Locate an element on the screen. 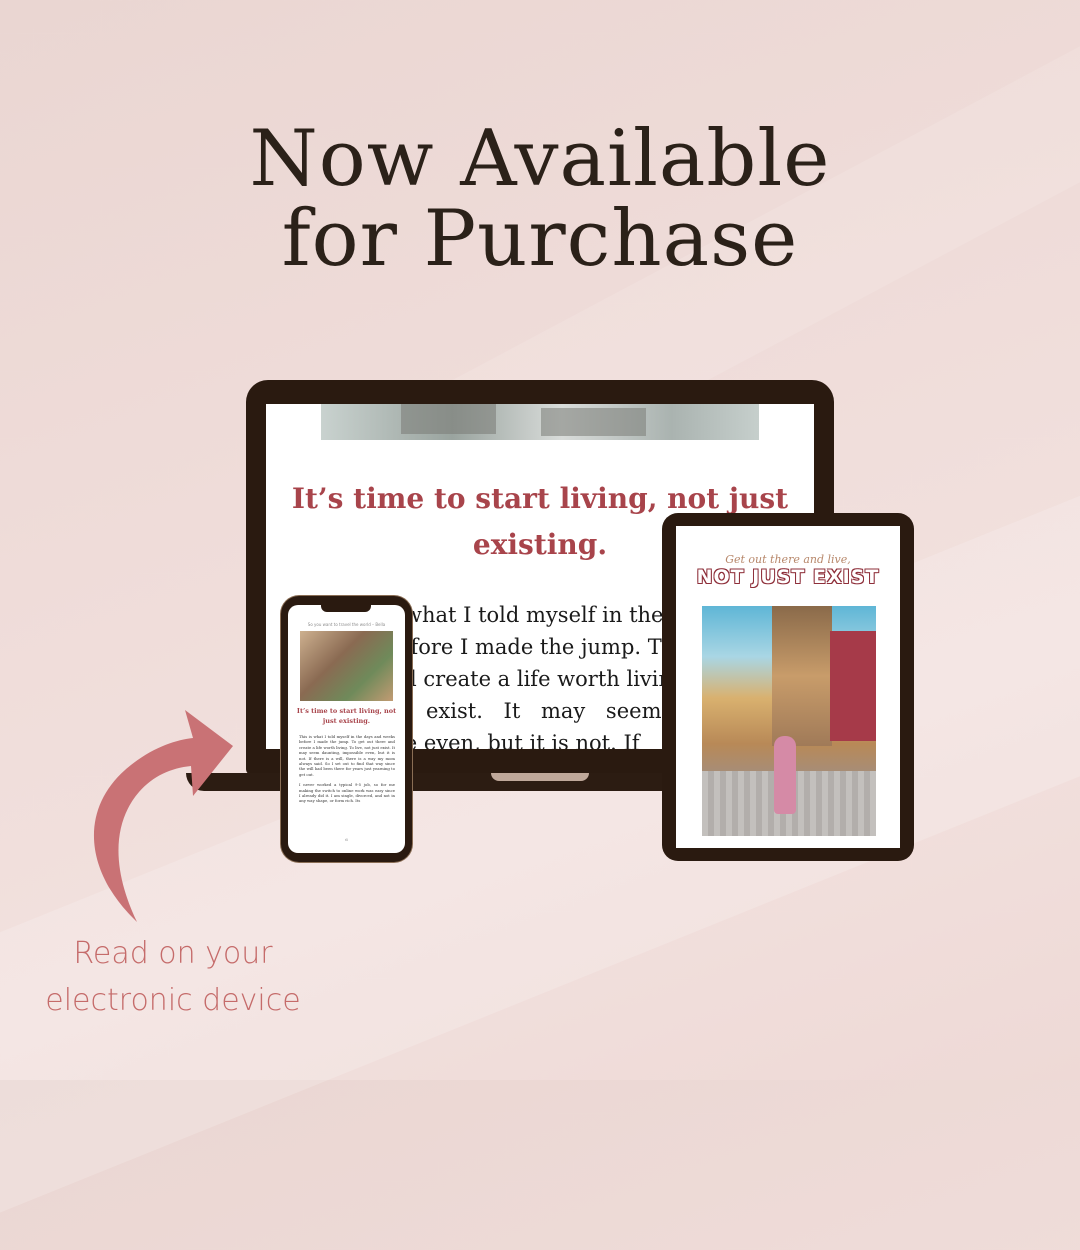  photo-red-building is located at coordinates (853, 686).